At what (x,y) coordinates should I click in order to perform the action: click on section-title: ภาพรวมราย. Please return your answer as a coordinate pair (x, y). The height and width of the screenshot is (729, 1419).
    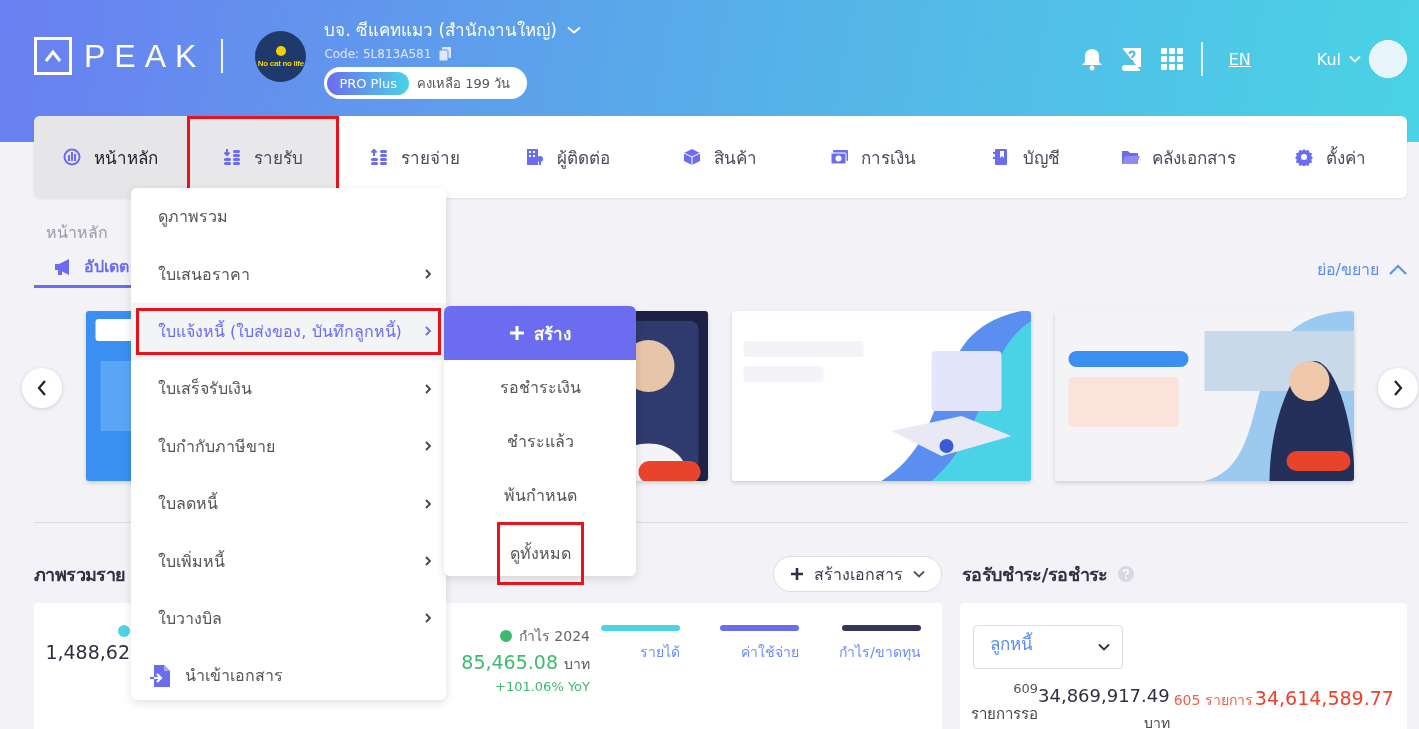
    Looking at the image, I should click on (80, 574).